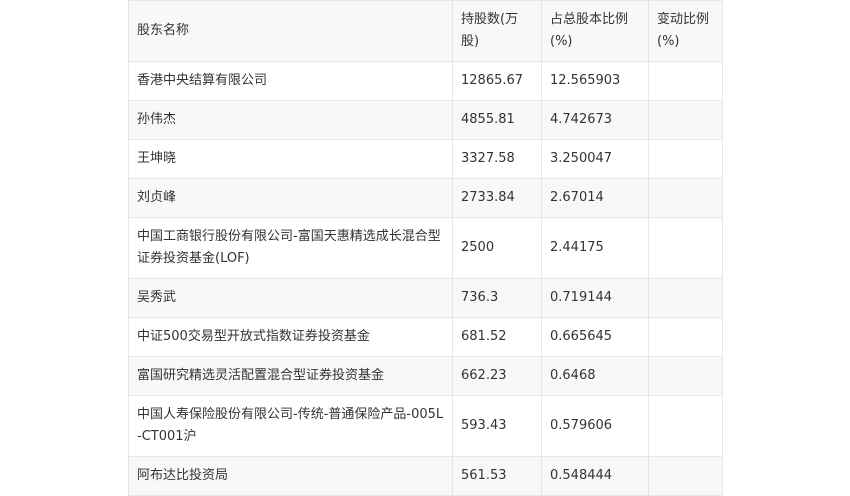  I want to click on cell-shareholder-name: 孙伟杰, so click(290, 120).